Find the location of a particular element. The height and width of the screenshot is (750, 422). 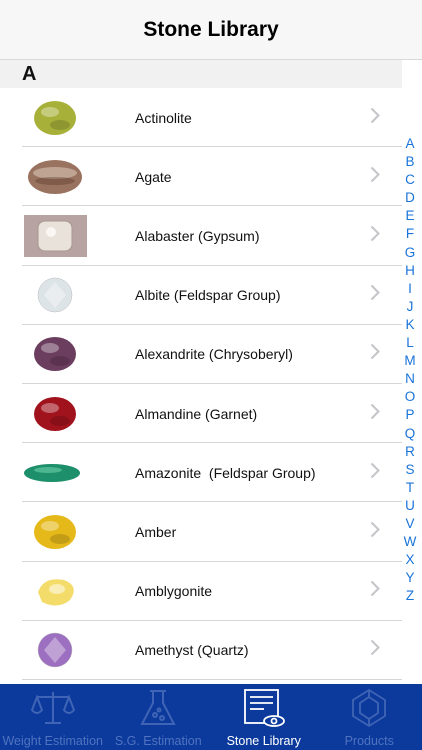

tab-label: Stone Library is located at coordinates (263, 741).